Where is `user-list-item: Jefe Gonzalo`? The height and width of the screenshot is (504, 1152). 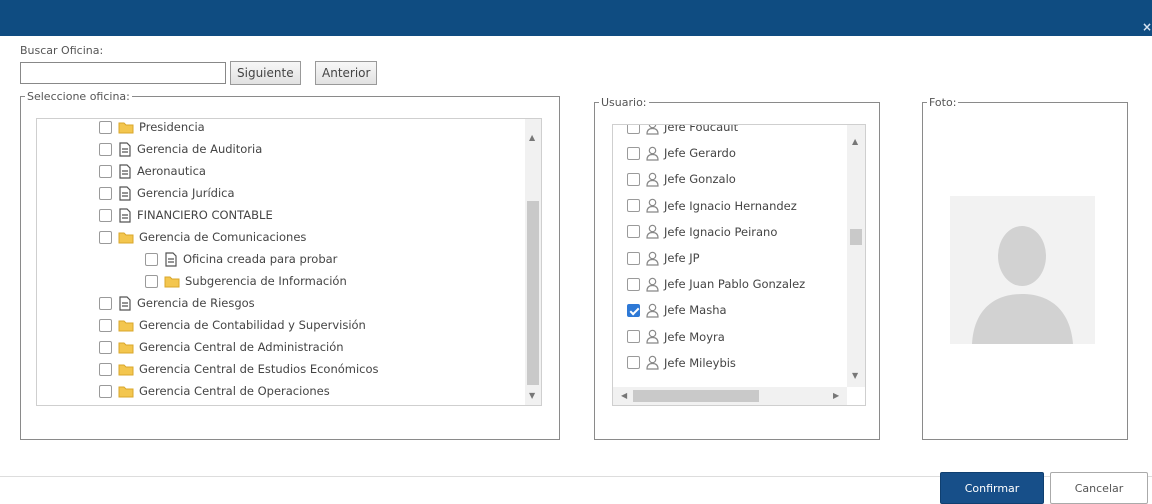
user-list-item: Jefe Gonzalo is located at coordinates (681, 179).